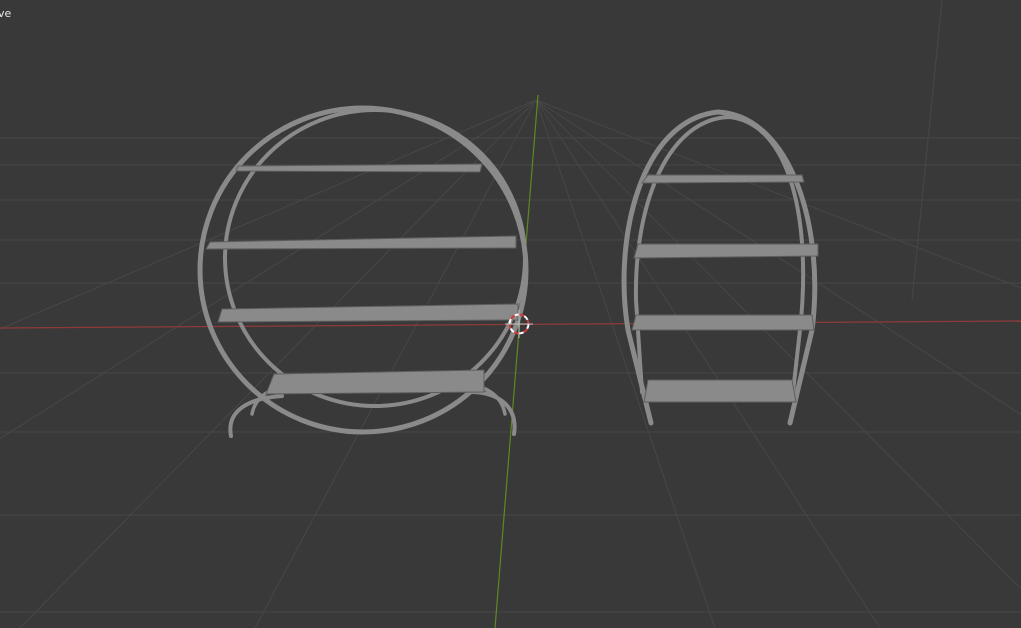 Image resolution: width=1021 pixels, height=628 pixels. What do you see at coordinates (6, 13) in the screenshot?
I see `viewport-mode-label: ve` at bounding box center [6, 13].